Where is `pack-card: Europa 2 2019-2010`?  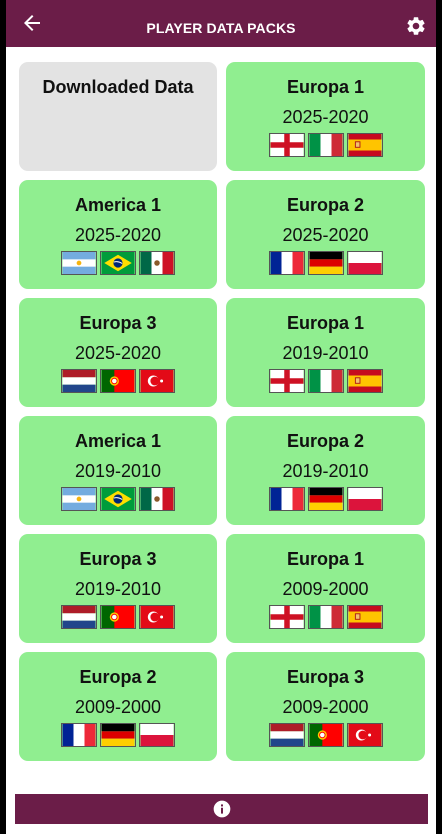 pack-card: Europa 2 2019-2010 is located at coordinates (325, 470).